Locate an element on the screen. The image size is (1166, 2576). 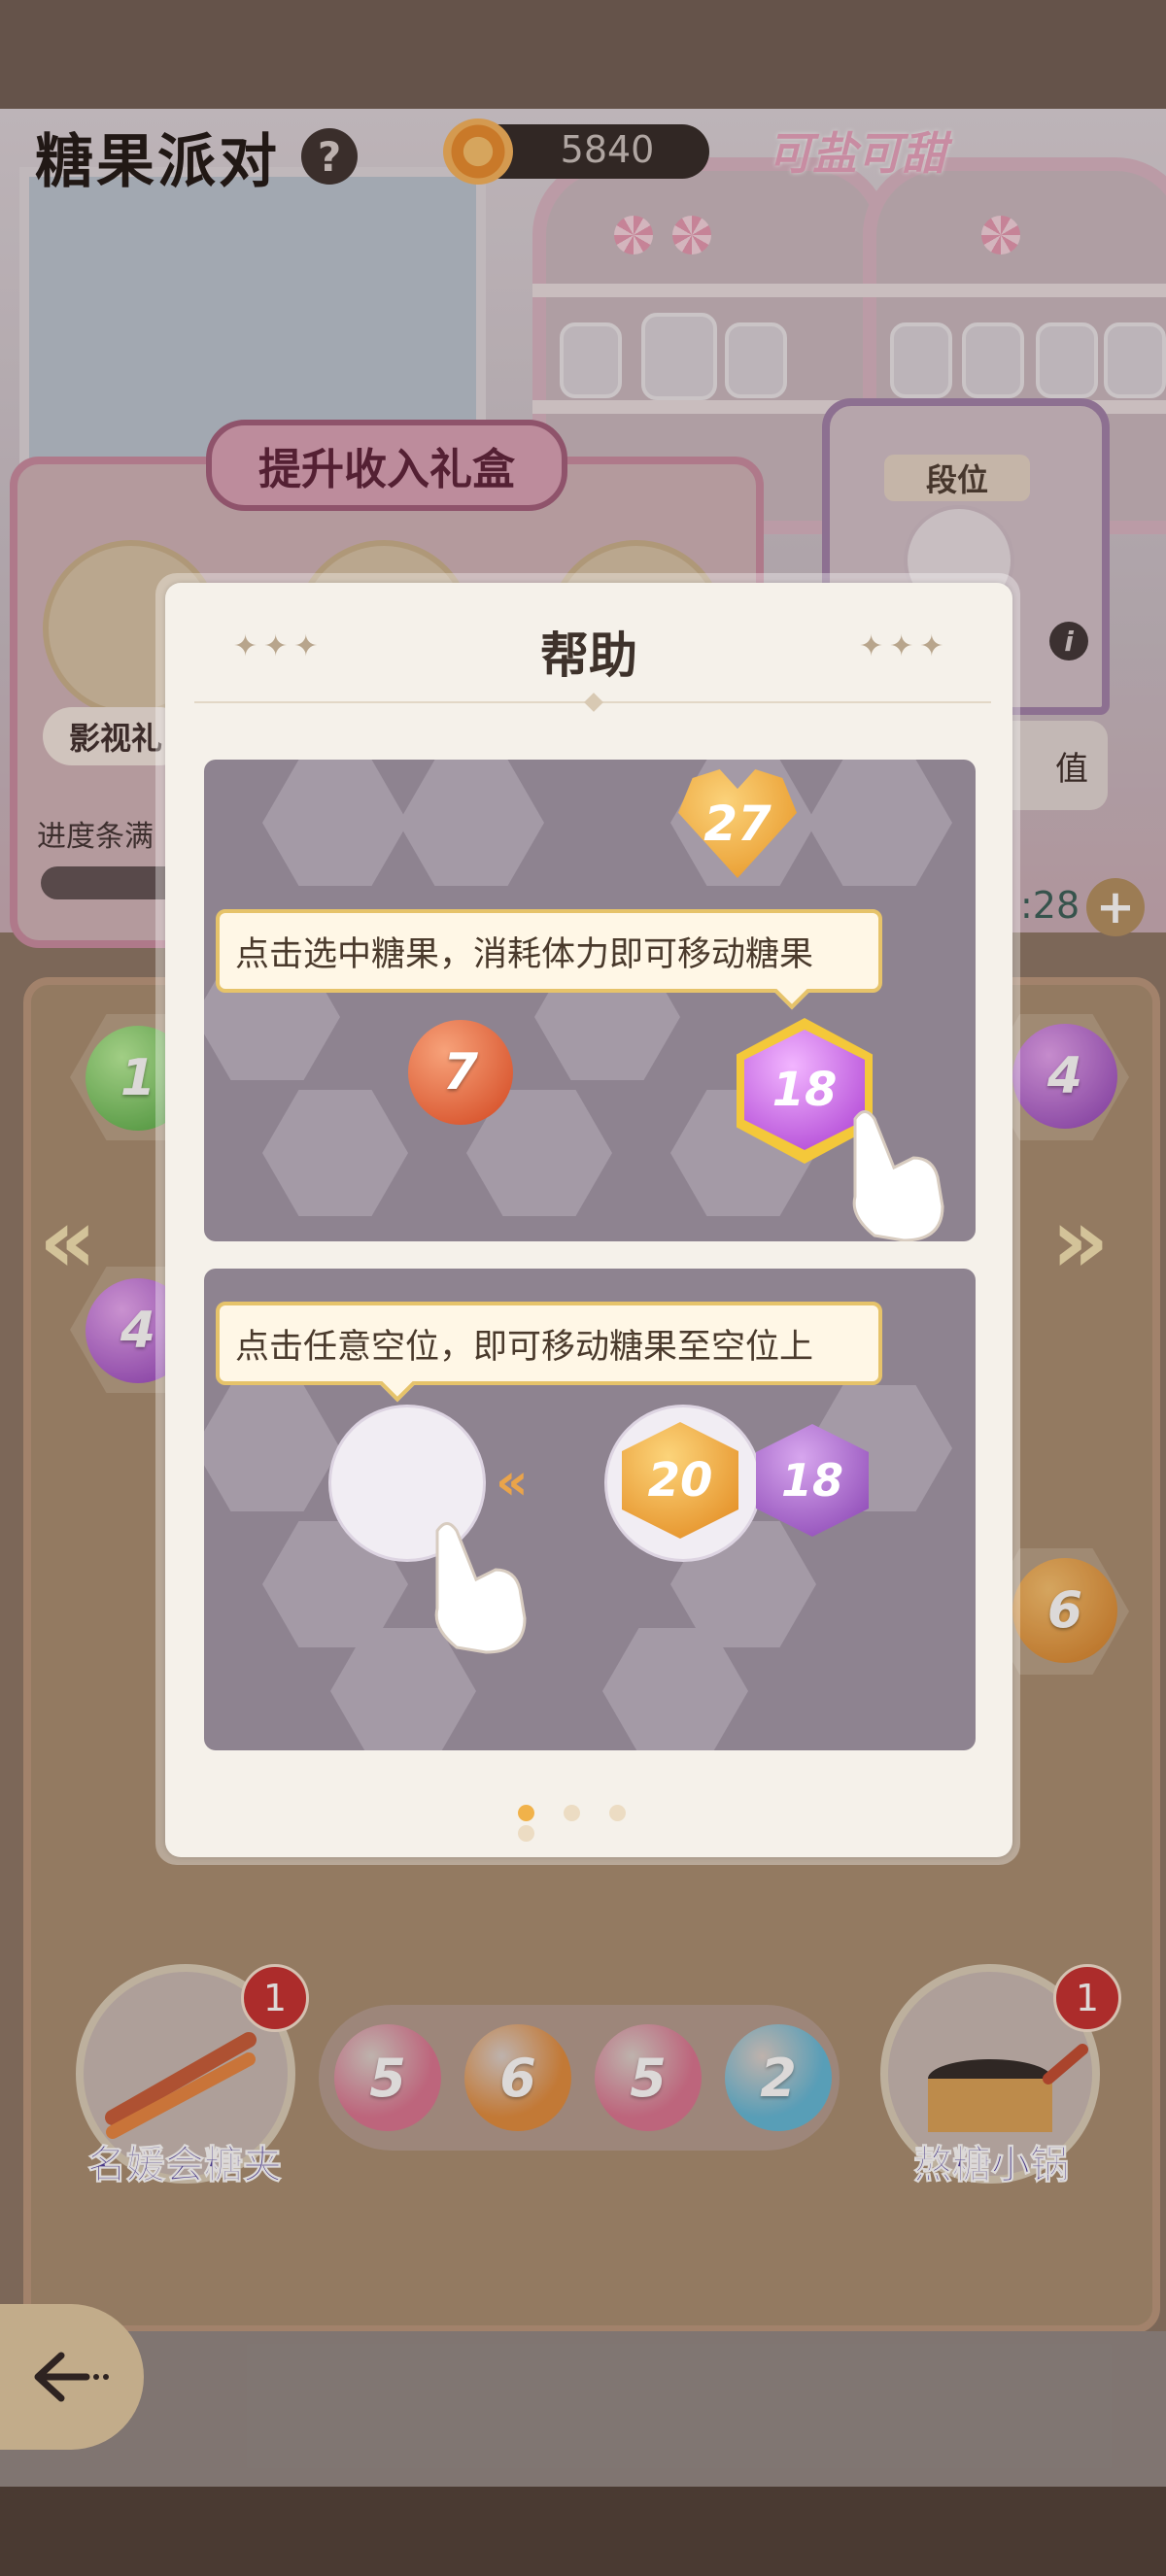
tutorial-tooltip: 点击选中糖果，消耗体力即可移动糖果 is located at coordinates (549, 951).